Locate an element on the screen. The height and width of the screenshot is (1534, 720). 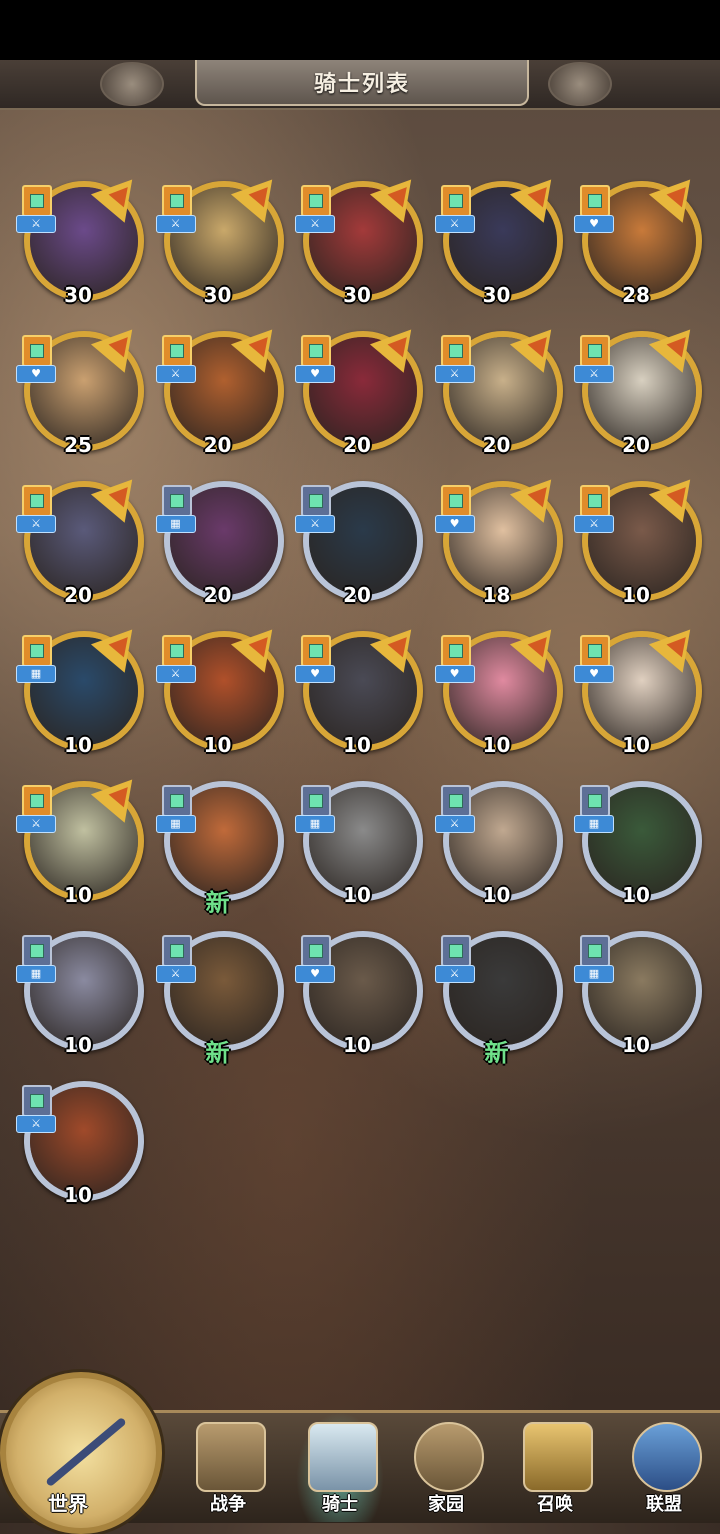
knight-level: 新 is located at coordinates (496, 1053).